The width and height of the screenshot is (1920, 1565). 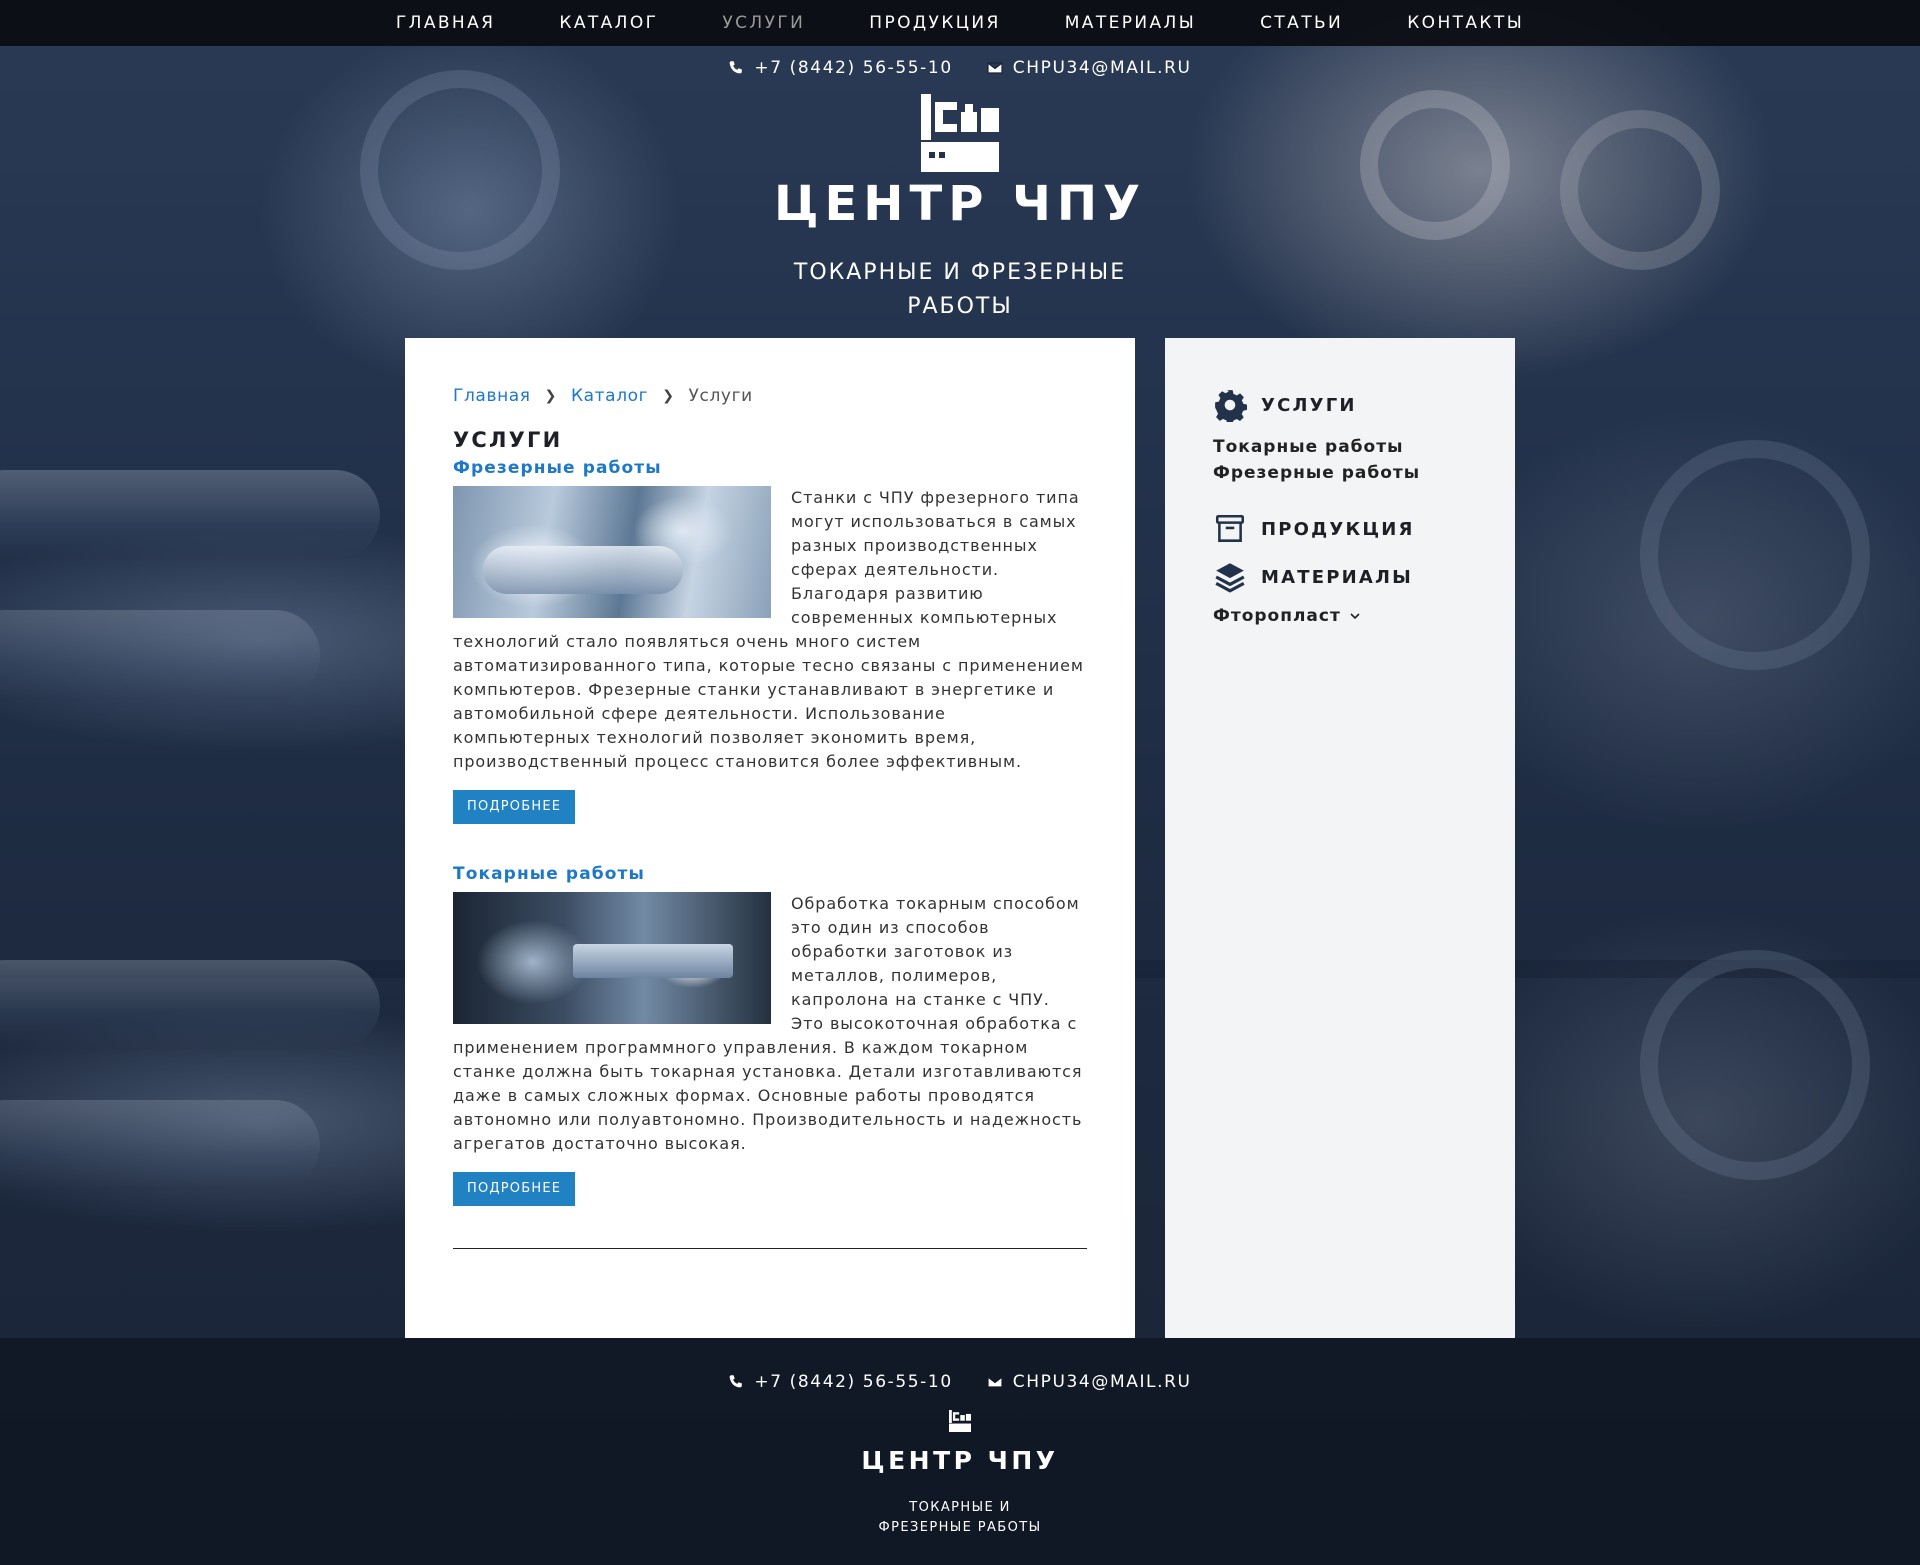 What do you see at coordinates (514, 1189) in the screenshot?
I see `more-button-turning: ПОДРОБНЕЕ` at bounding box center [514, 1189].